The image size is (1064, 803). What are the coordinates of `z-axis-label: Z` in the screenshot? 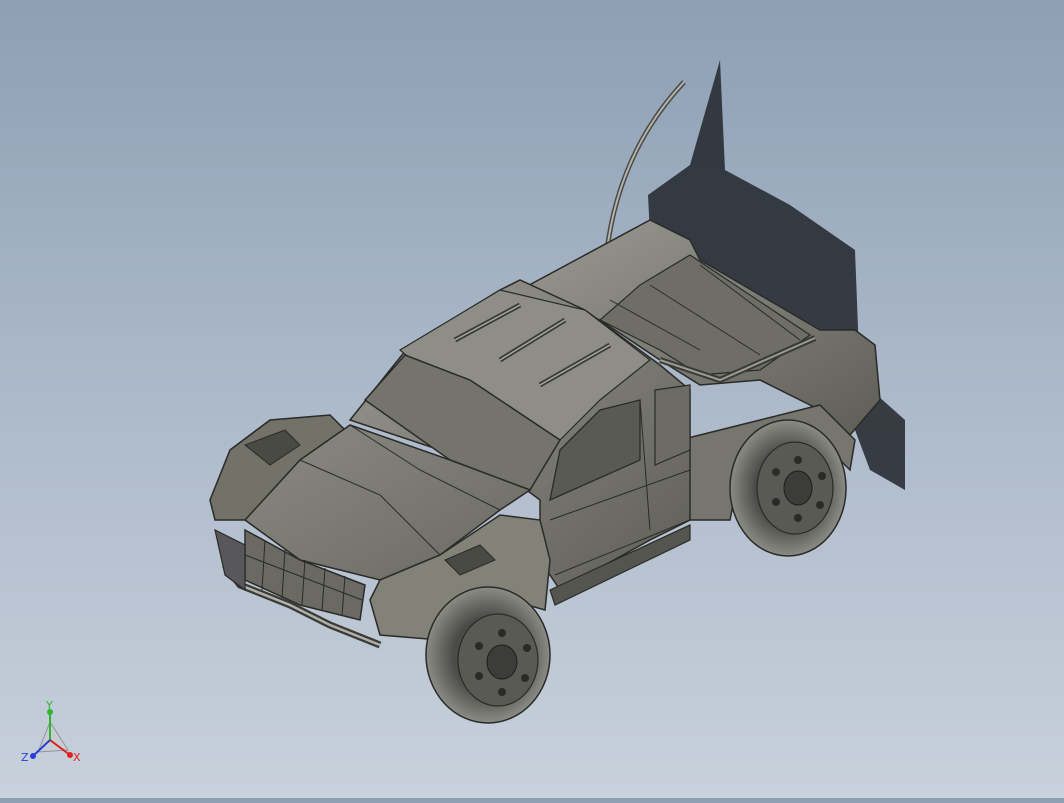 It's located at (25, 757).